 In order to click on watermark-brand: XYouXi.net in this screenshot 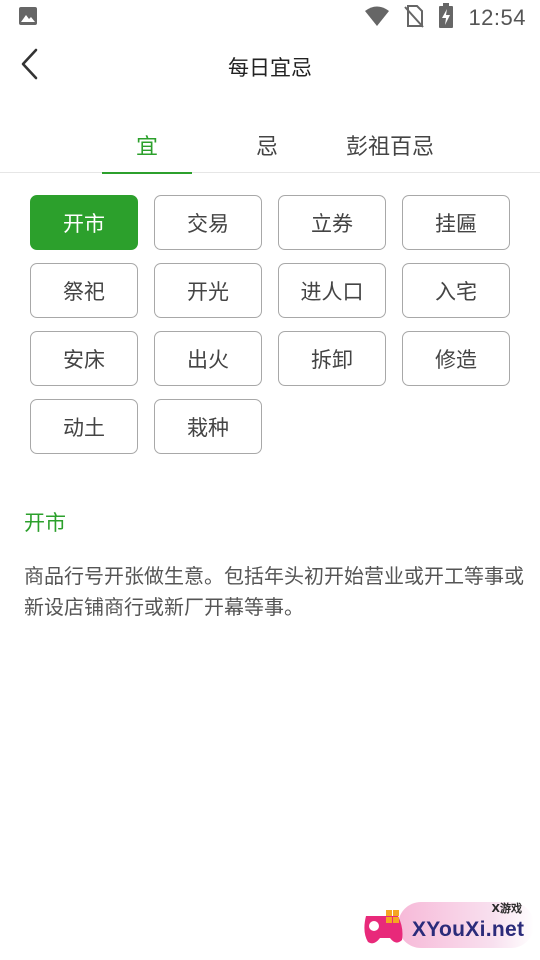, I will do `click(468, 929)`.